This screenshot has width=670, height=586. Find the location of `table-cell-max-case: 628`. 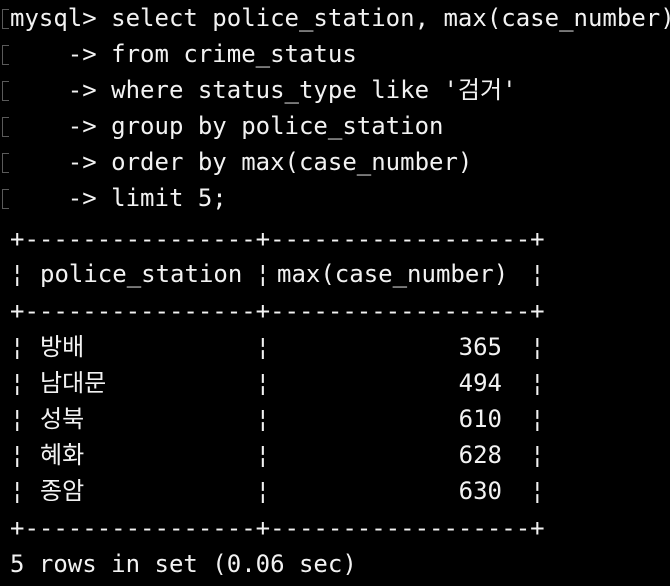

table-cell-max-case: 628 is located at coordinates (480, 455).